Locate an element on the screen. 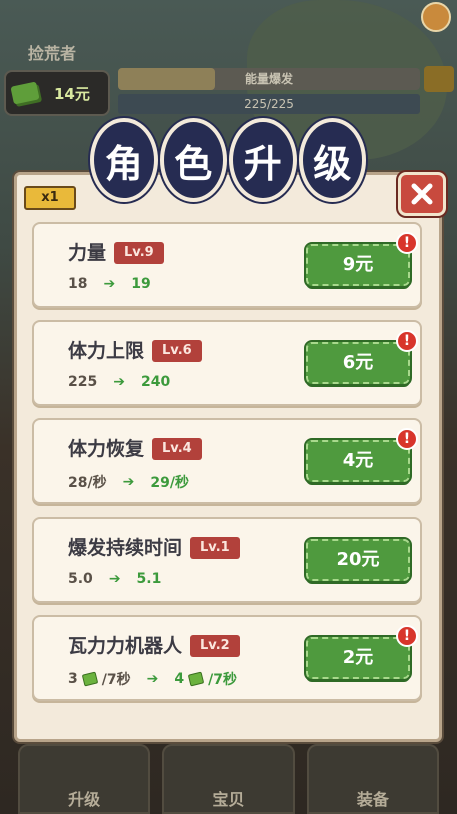  upgrade-card-stamina-recovery: 体力恢复 Lv.4 28/秒 ➔ 29/秒 4元 ! is located at coordinates (227, 461).